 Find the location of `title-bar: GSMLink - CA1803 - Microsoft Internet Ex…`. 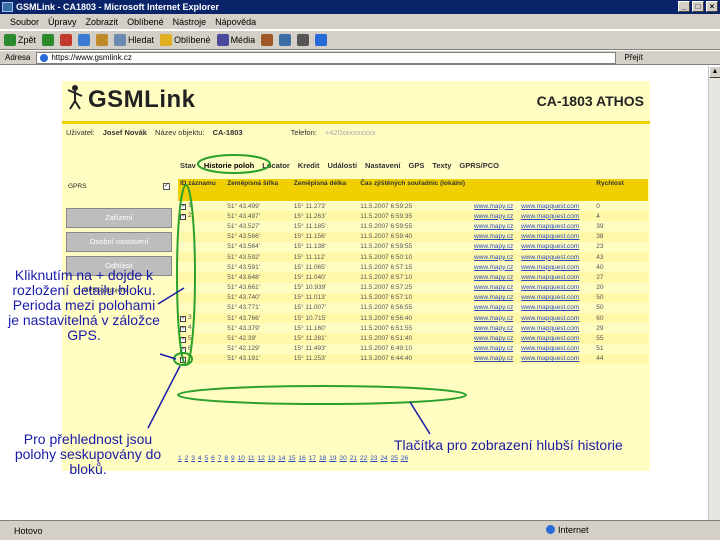

title-bar: GSMLink - CA1803 - Microsoft Internet Ex… is located at coordinates (360, 7).